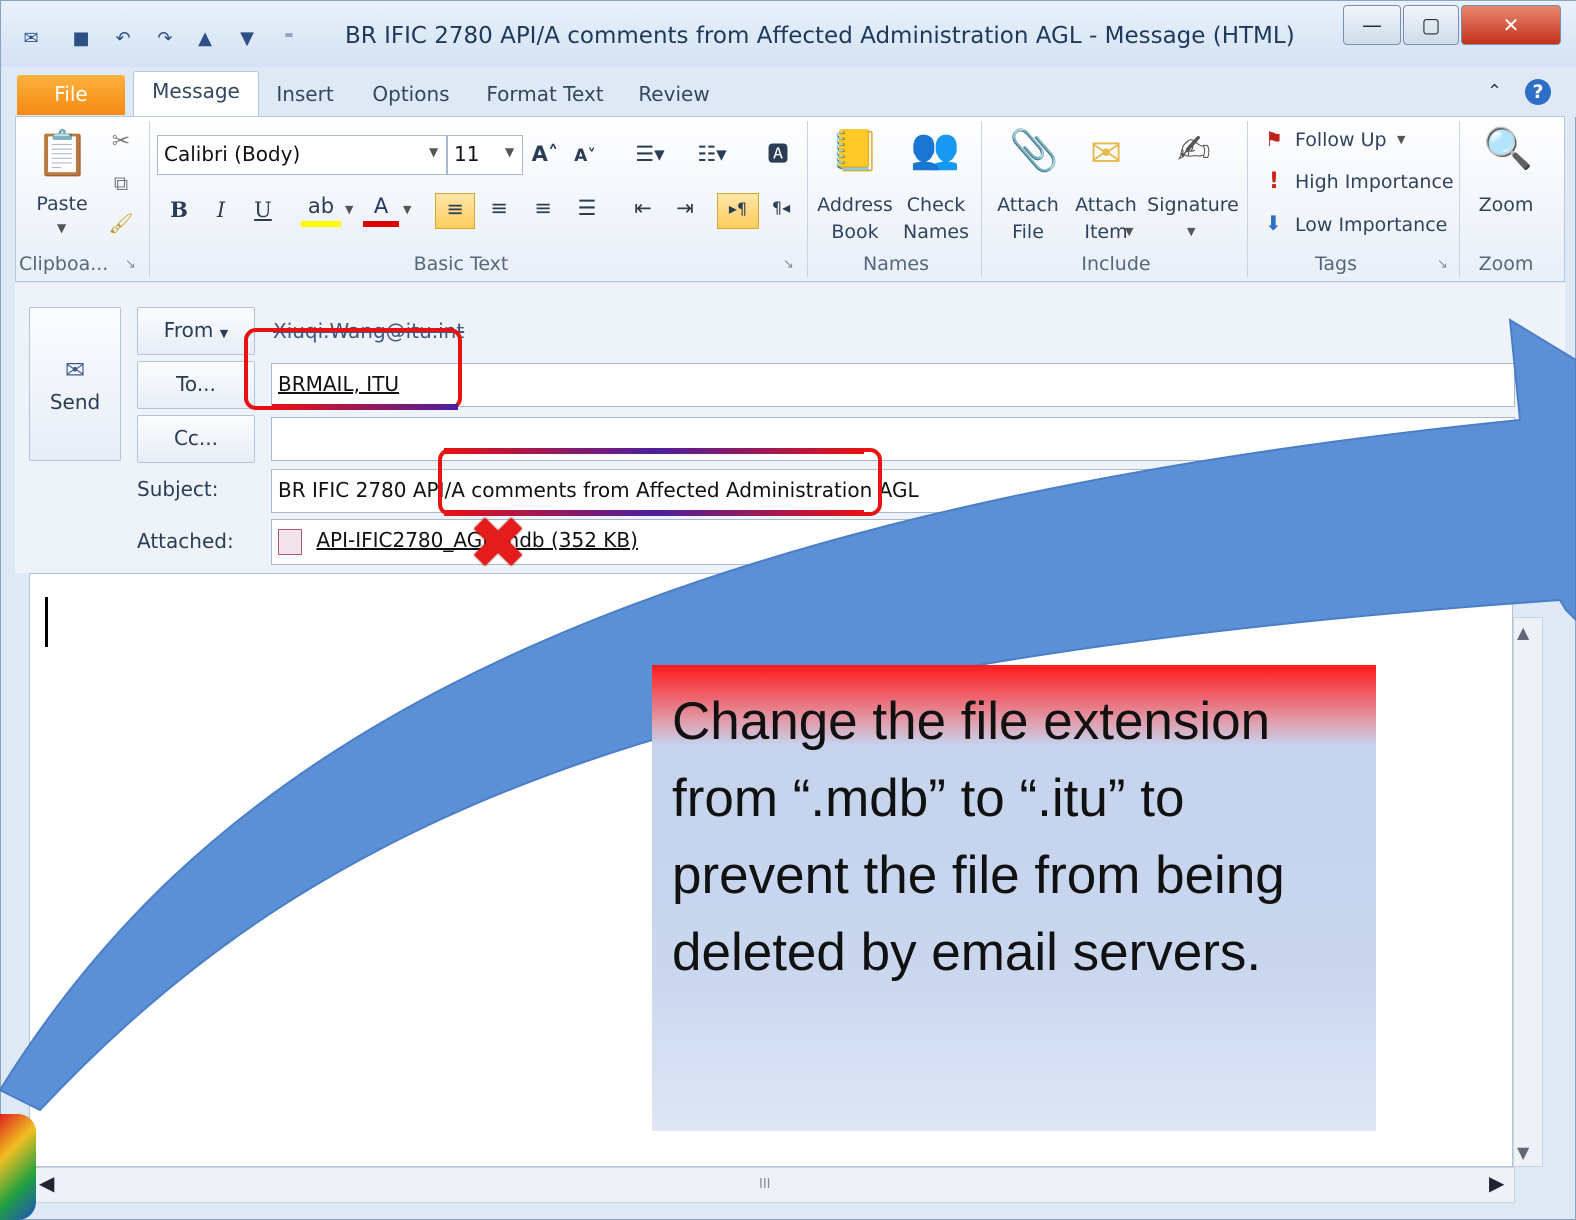 Image resolution: width=1576 pixels, height=1220 pixels. Describe the element at coordinates (18, 1167) in the screenshot. I see `logo-icon` at that location.